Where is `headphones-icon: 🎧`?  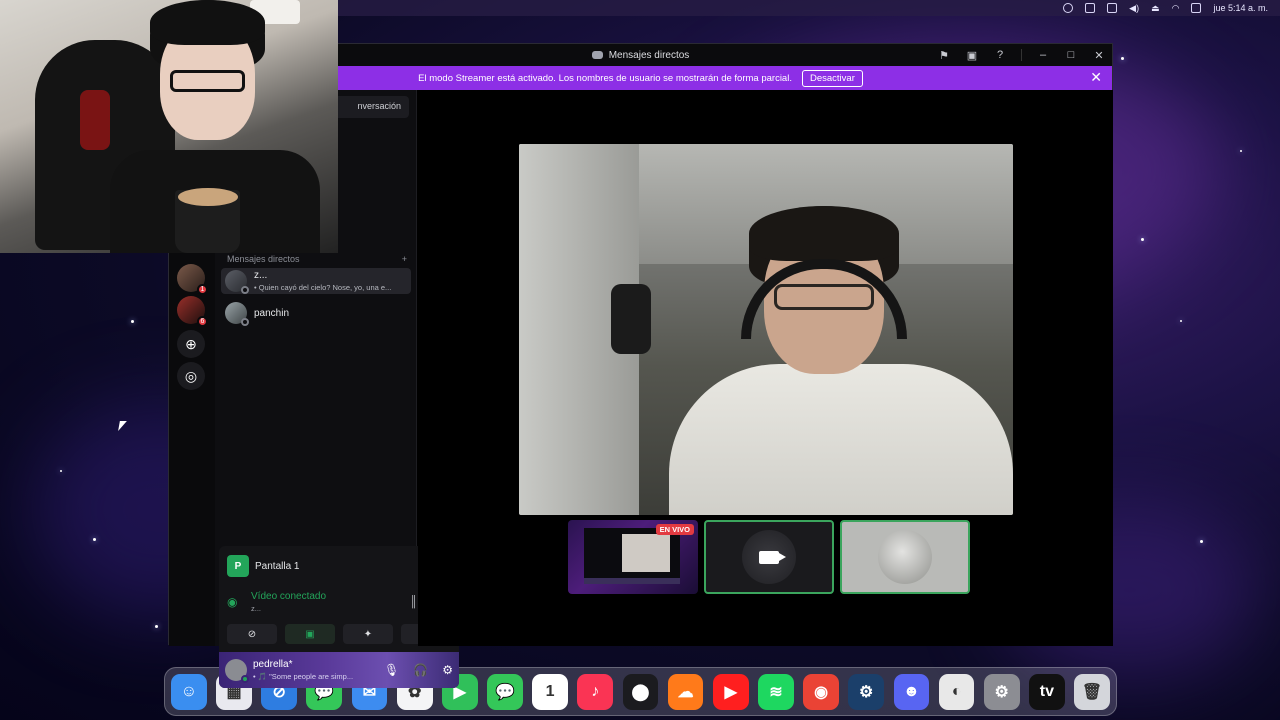
headphones-icon: 🎧 is located at coordinates (420, 670).